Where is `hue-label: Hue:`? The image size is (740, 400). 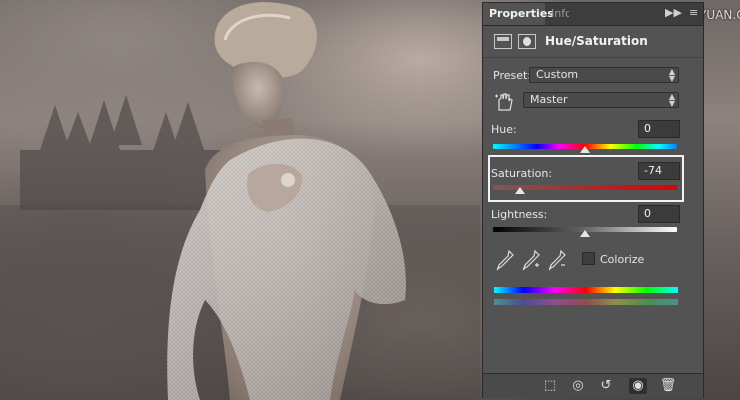
hue-label: Hue: is located at coordinates (504, 129).